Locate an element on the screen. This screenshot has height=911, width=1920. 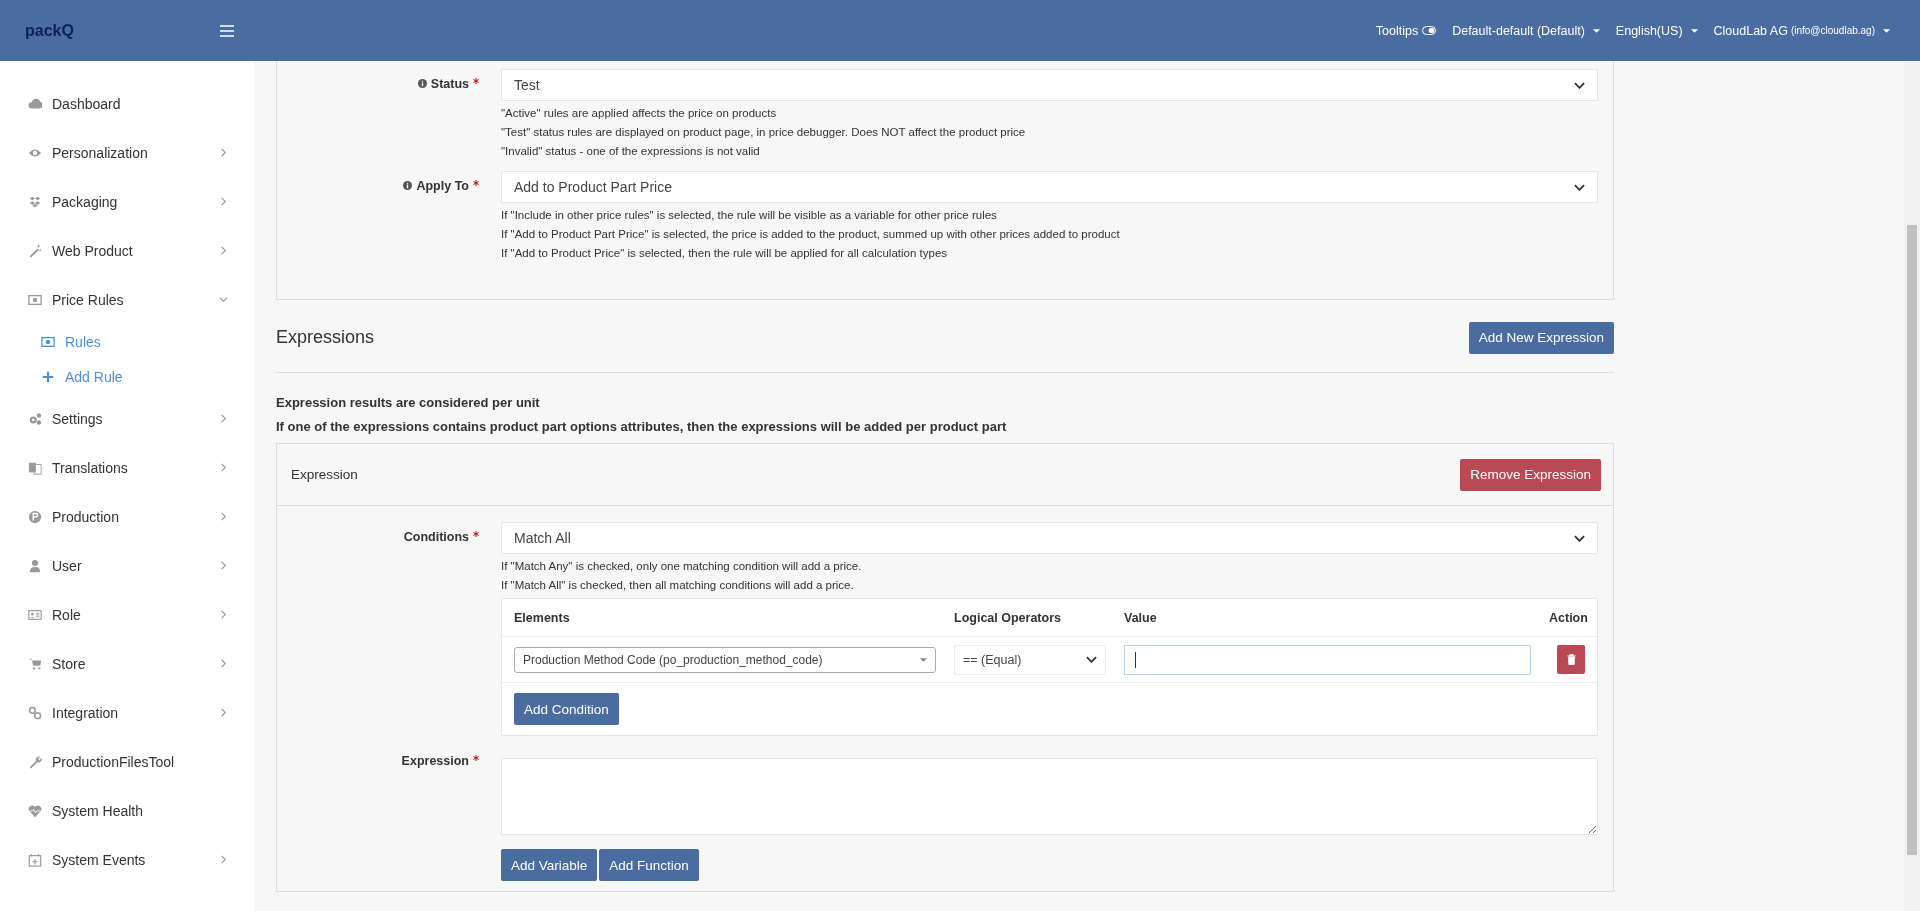
toggle-icon is located at coordinates (1429, 30).